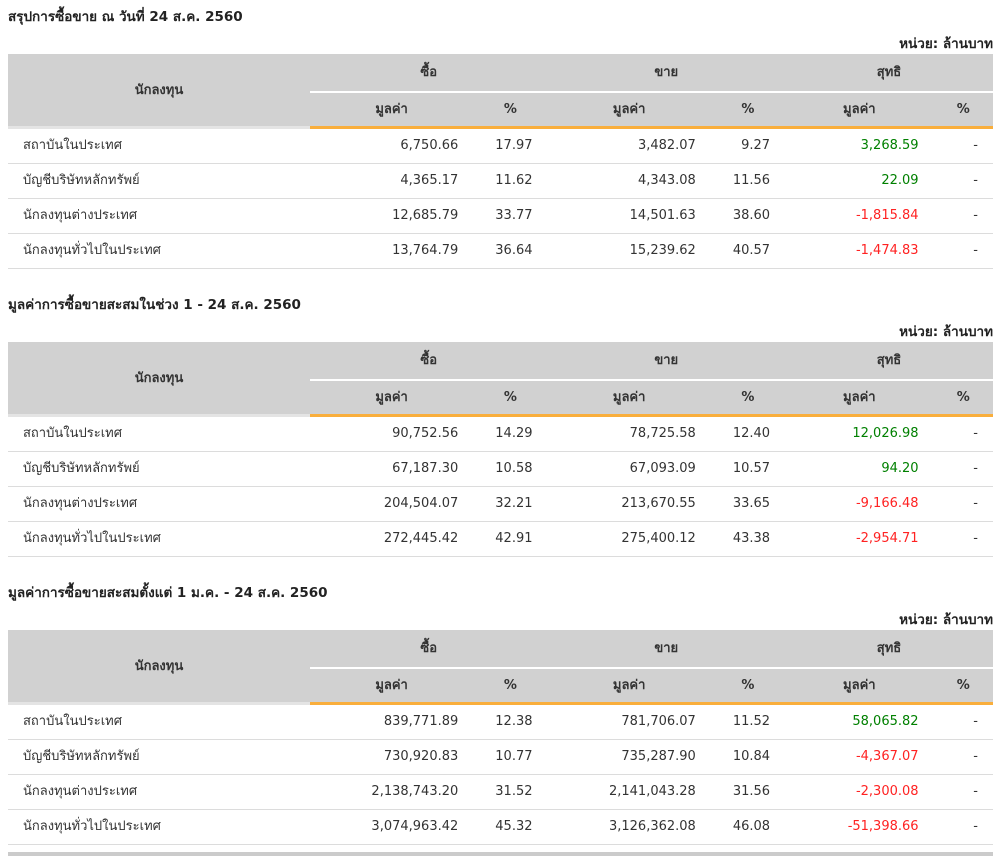 This screenshot has height=856, width=1001. I want to click on buy-percent: 32.21, so click(510, 504).